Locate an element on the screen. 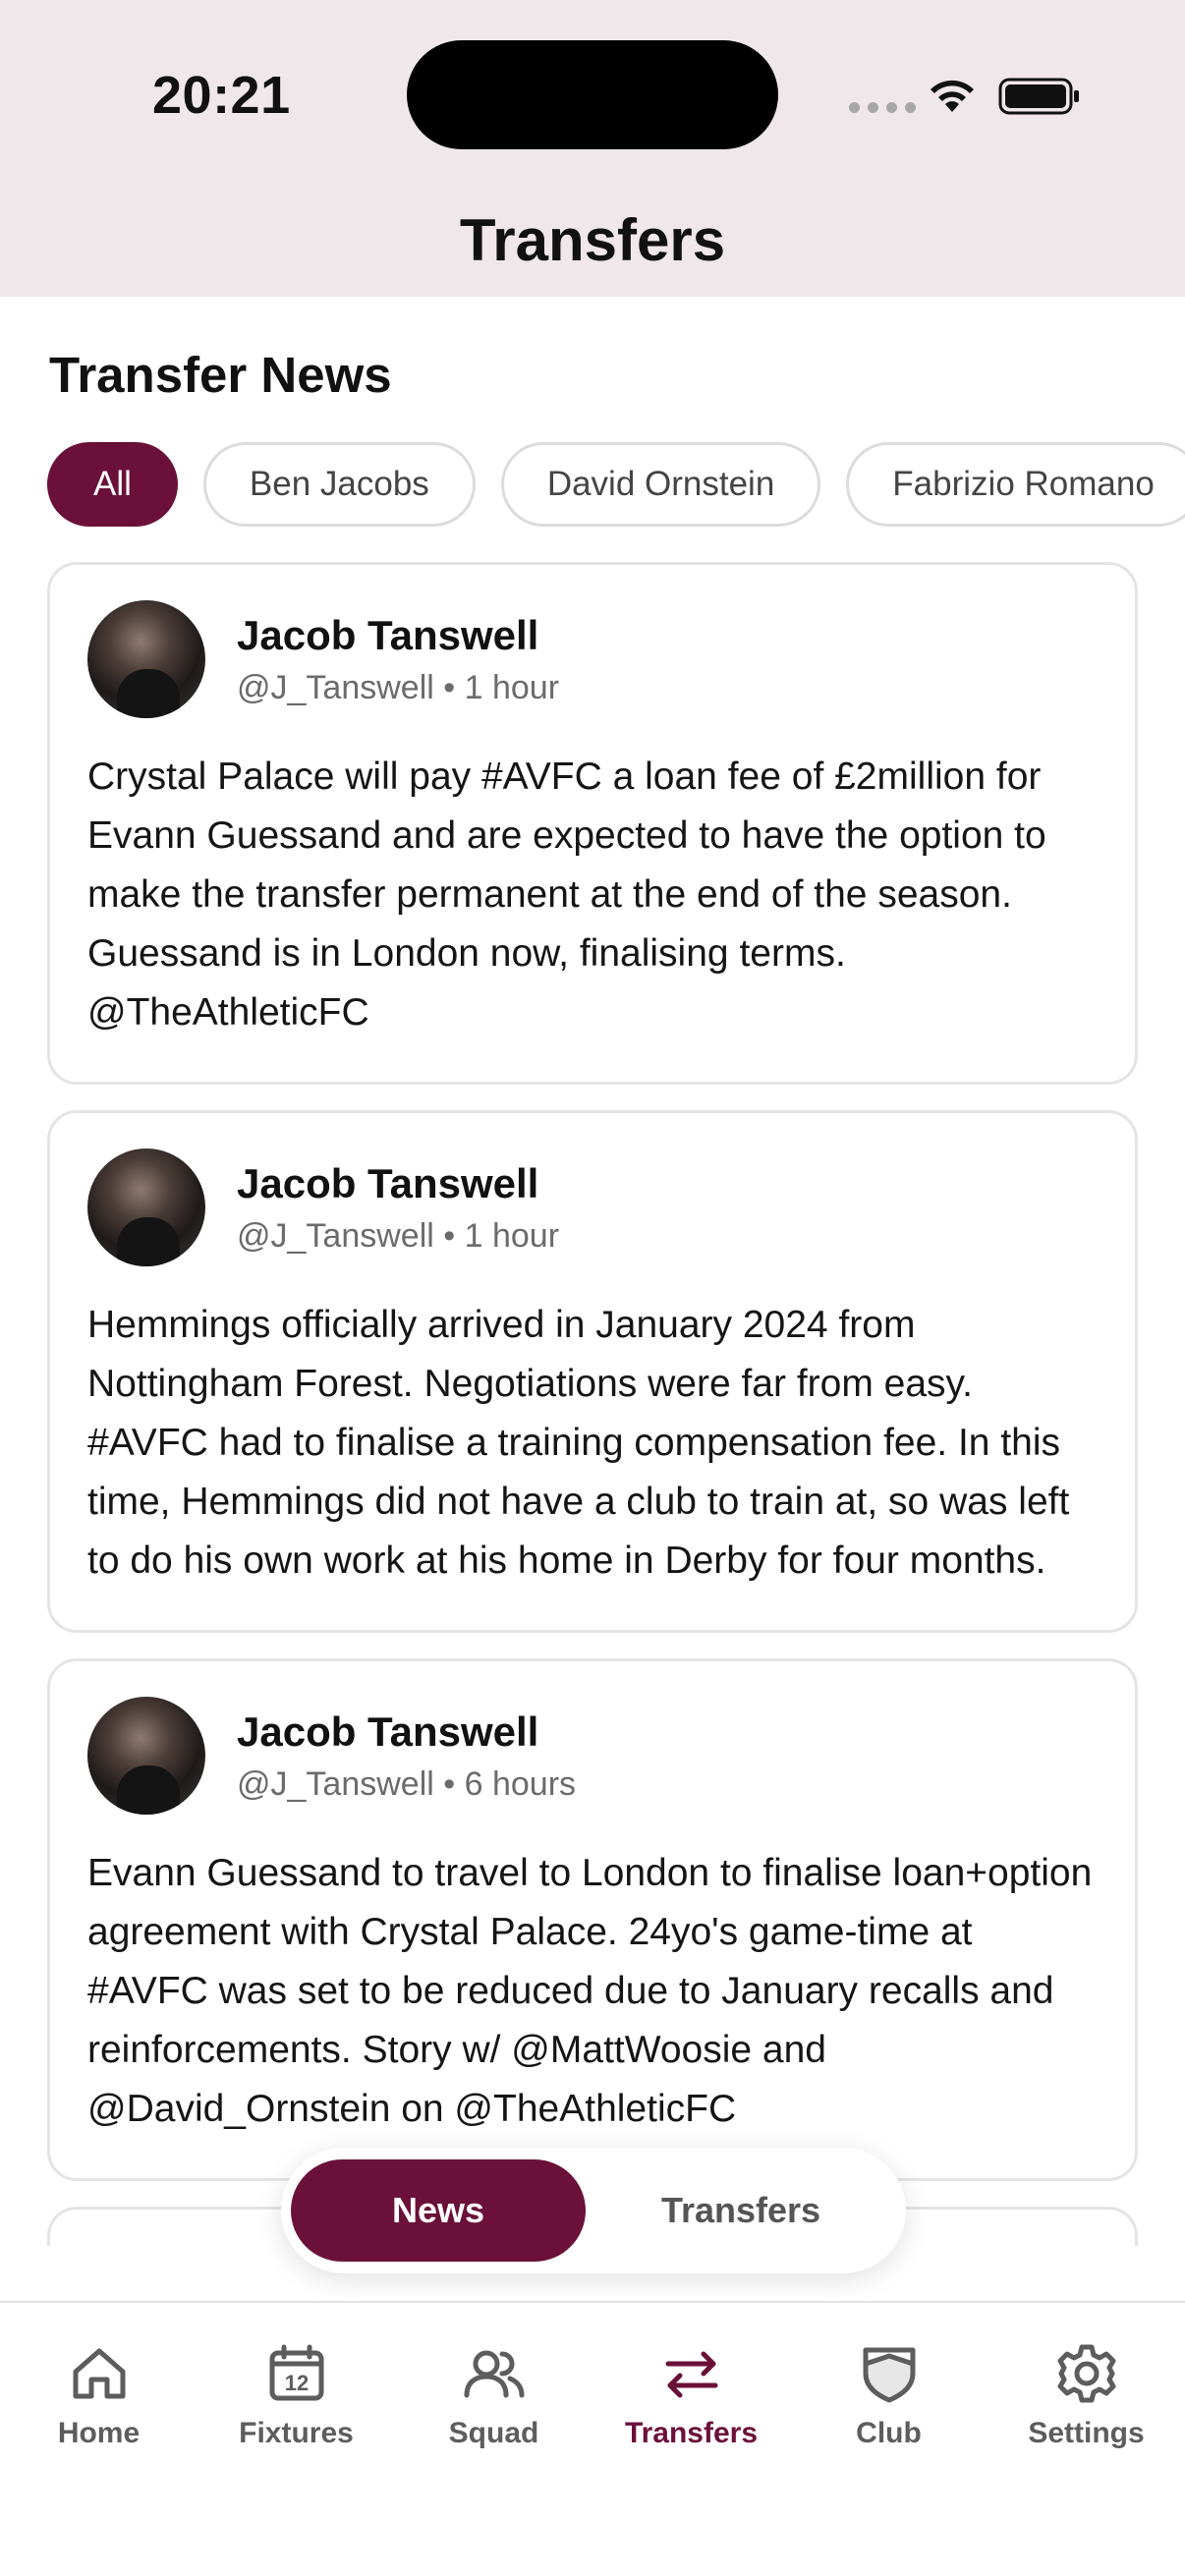 The width and height of the screenshot is (1185, 2576). status-time: 20:21 is located at coordinates (222, 95).